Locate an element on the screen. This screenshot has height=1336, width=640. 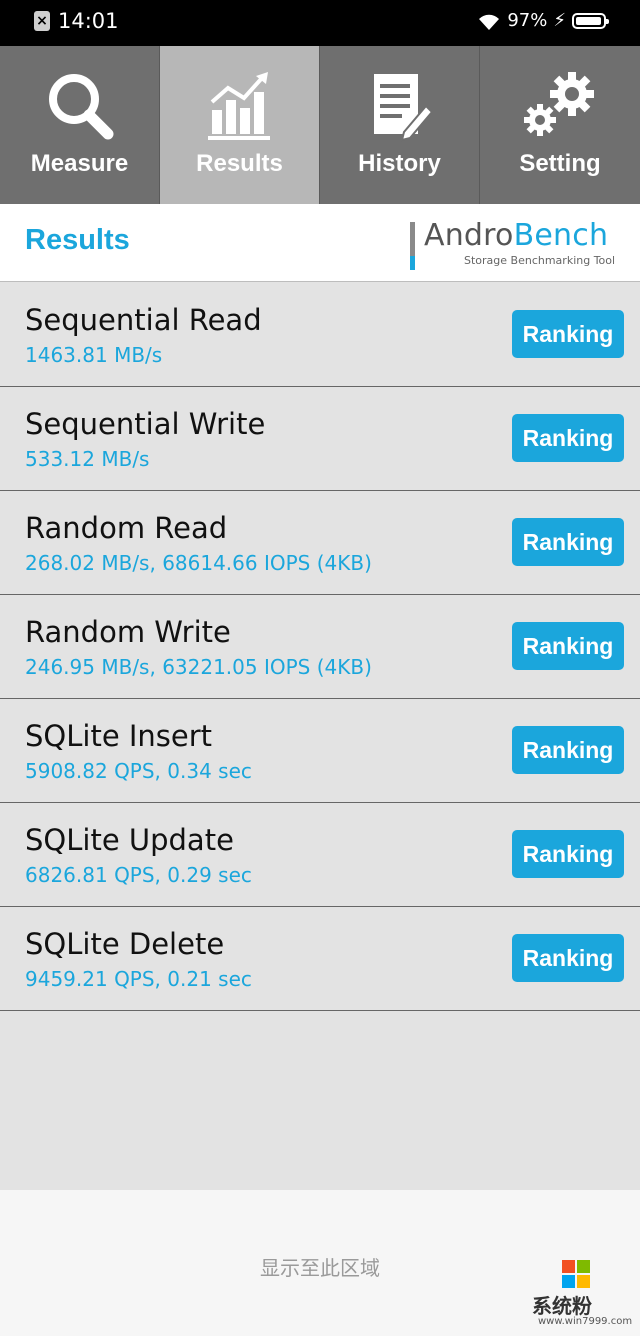
result-value: 5908.82 QPS, 0.34 sec is located at coordinates (138, 771).